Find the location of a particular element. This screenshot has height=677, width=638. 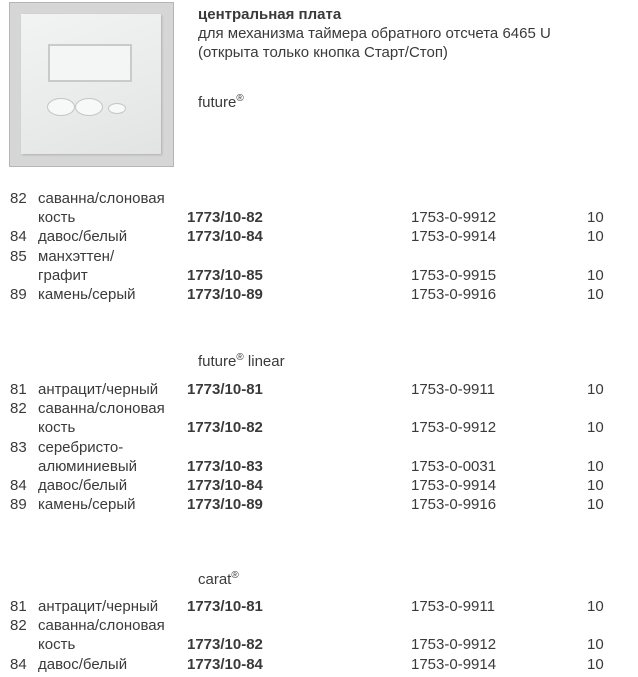

table-row: 85 манхэттен/ is located at coordinates (319, 257).